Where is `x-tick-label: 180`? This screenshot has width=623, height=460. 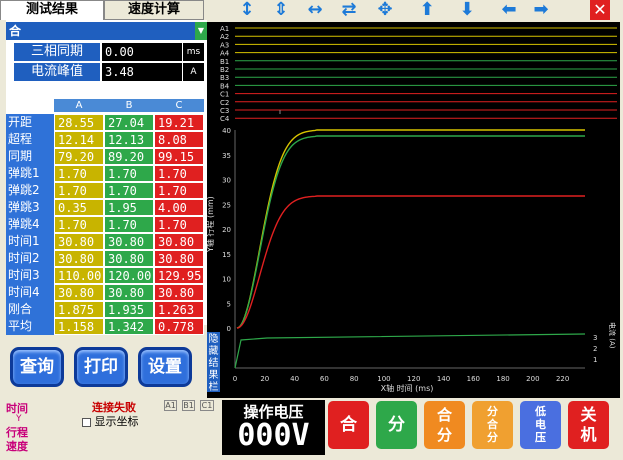 x-tick-label: 180 is located at coordinates (502, 379).